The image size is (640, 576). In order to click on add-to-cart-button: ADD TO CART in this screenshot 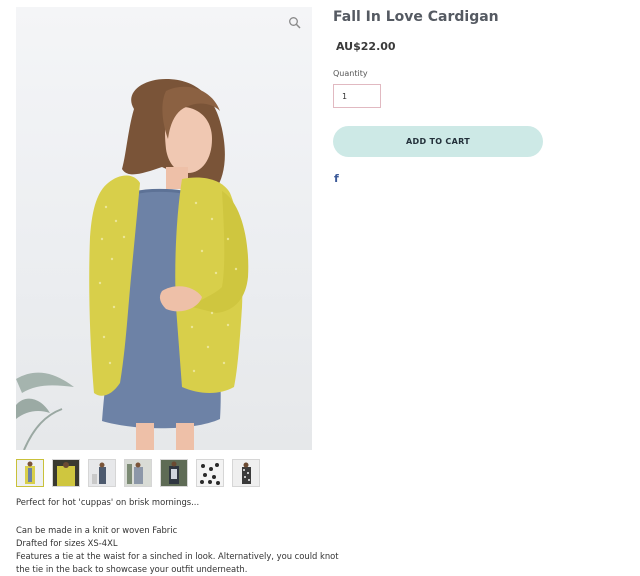, I will do `click(438, 141)`.